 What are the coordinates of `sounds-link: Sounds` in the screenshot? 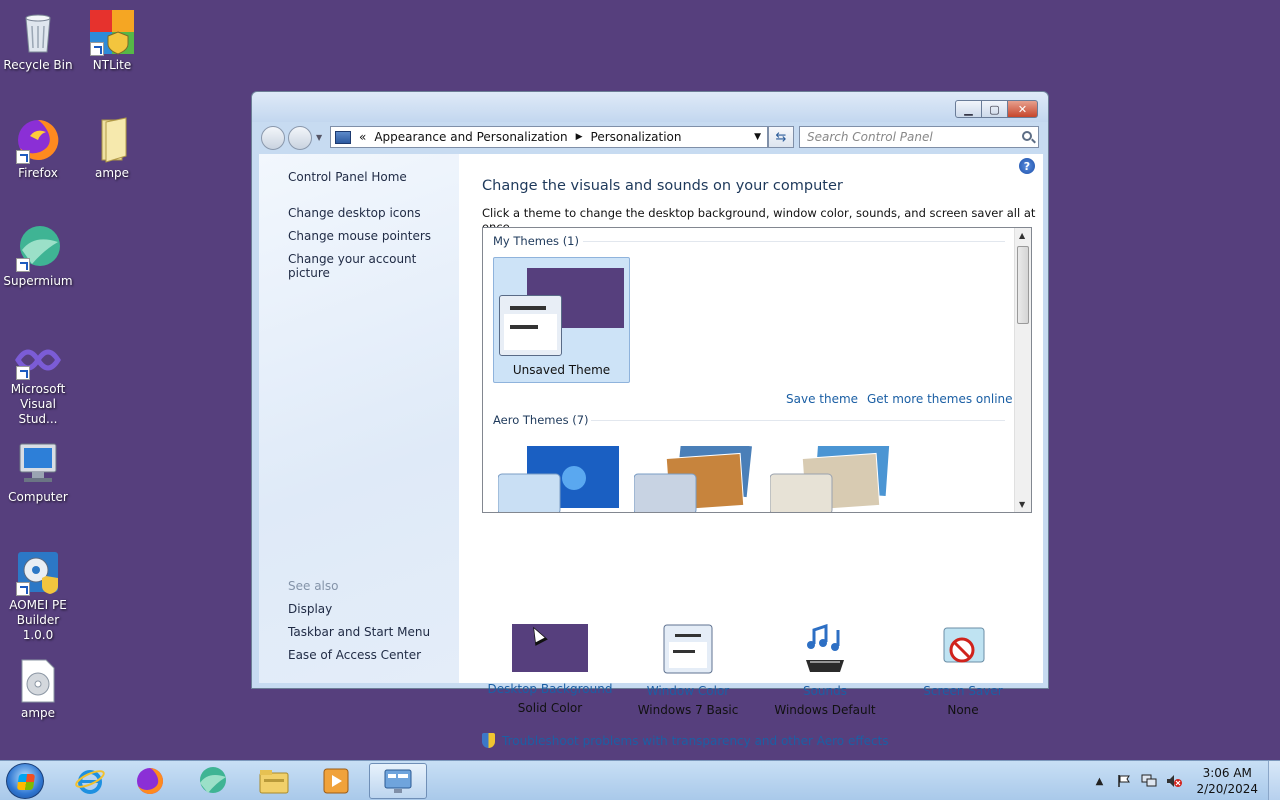 It's located at (825, 691).